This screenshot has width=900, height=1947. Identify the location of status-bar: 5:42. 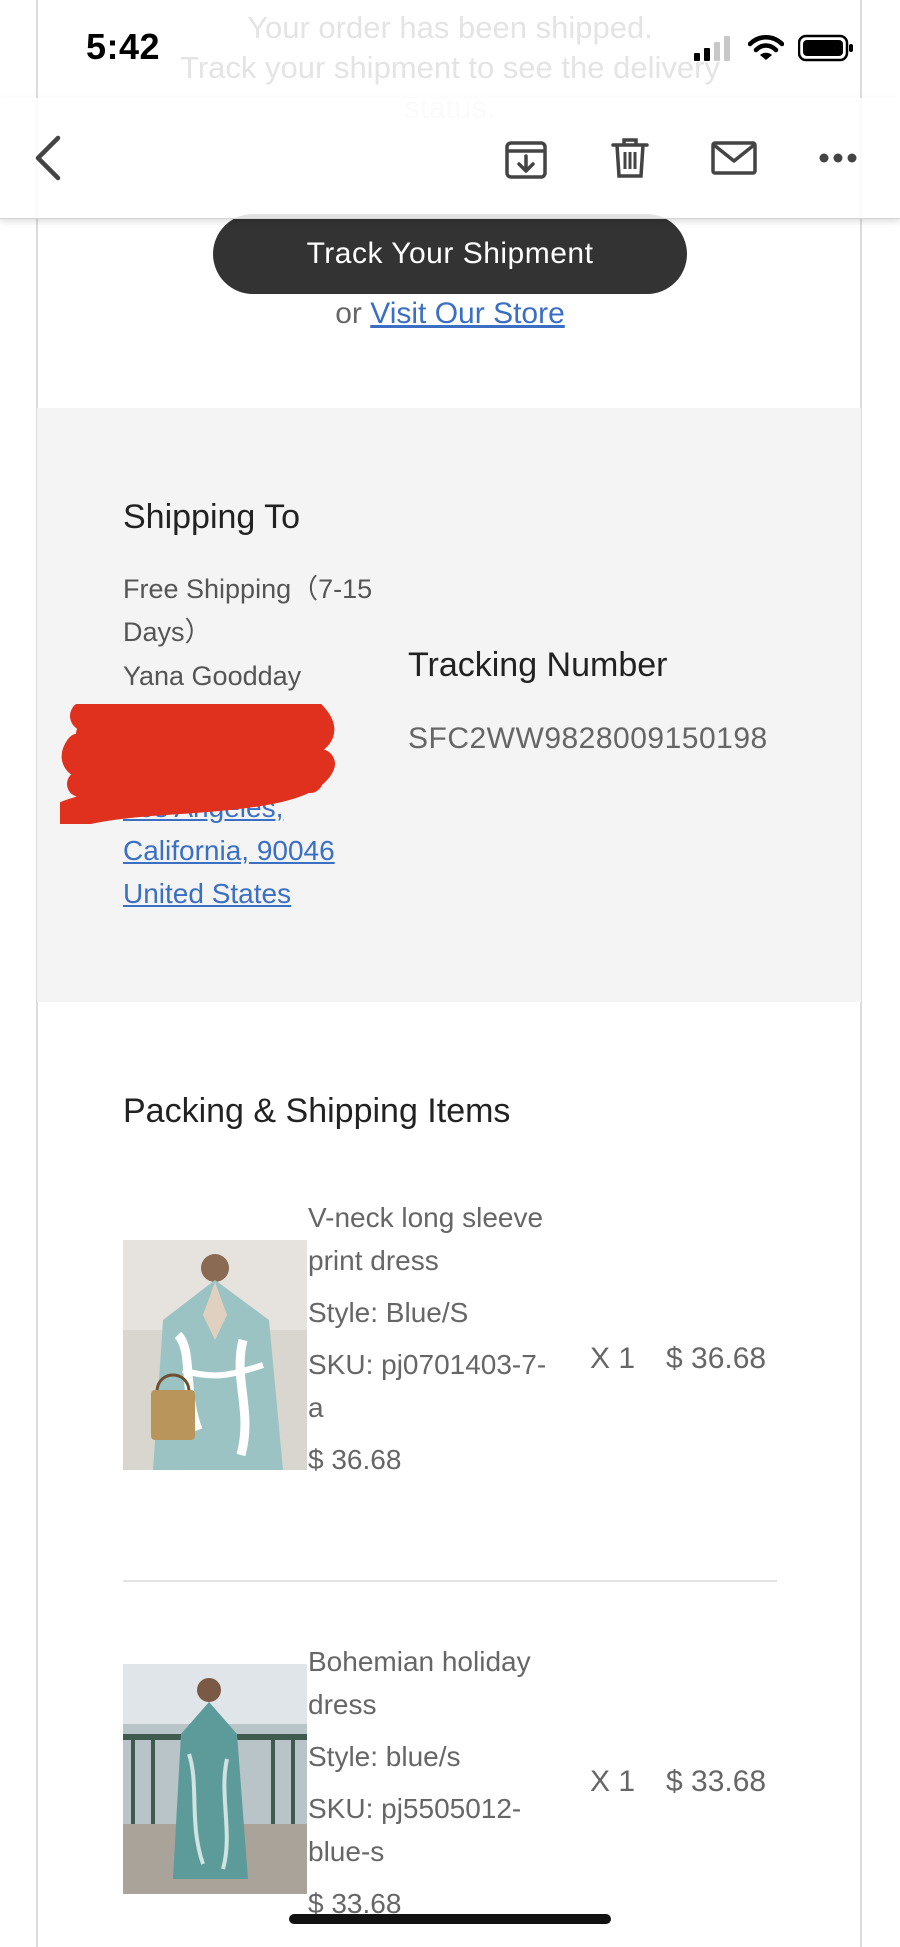
(450, 49).